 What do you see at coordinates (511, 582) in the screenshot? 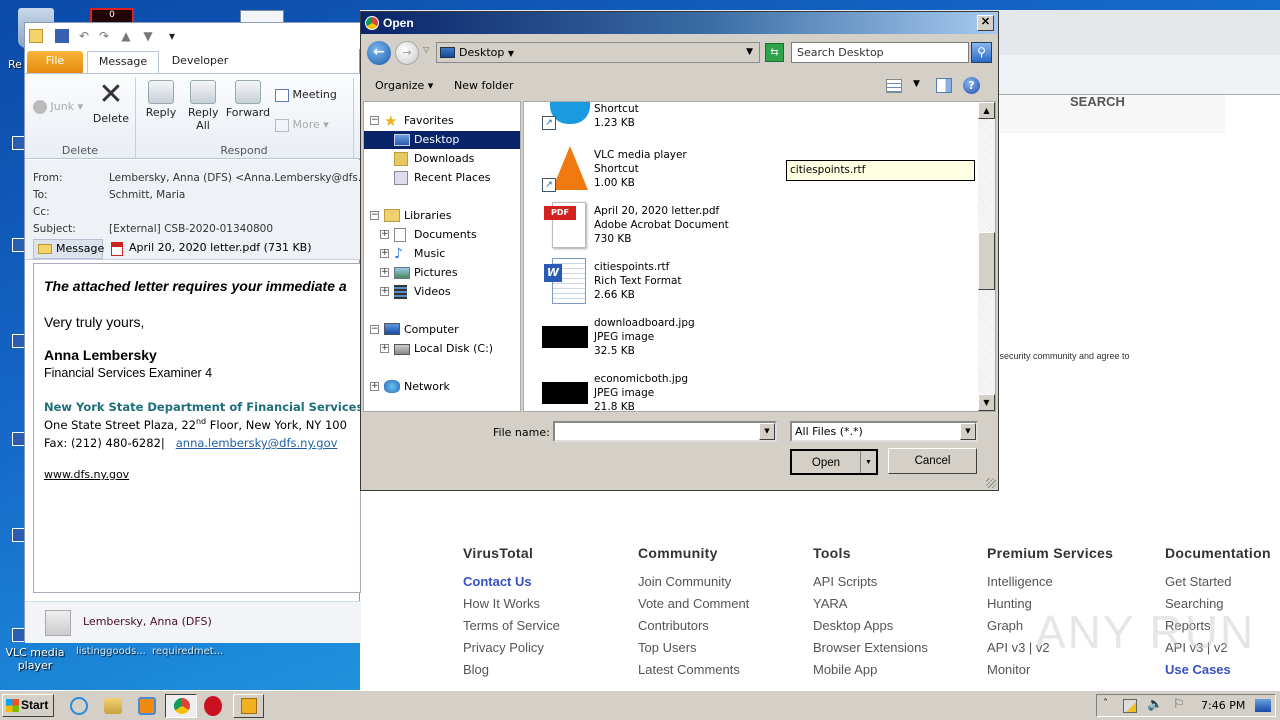
I see `footer-link-contact-us: Contact Us` at bounding box center [511, 582].